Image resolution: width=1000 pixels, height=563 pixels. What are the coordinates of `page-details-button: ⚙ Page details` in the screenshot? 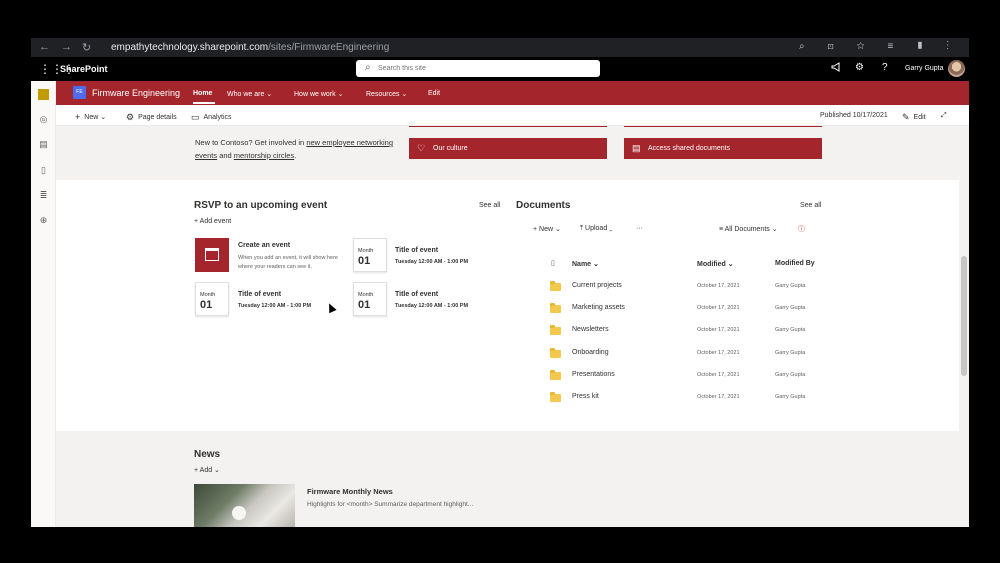 It's located at (151, 117).